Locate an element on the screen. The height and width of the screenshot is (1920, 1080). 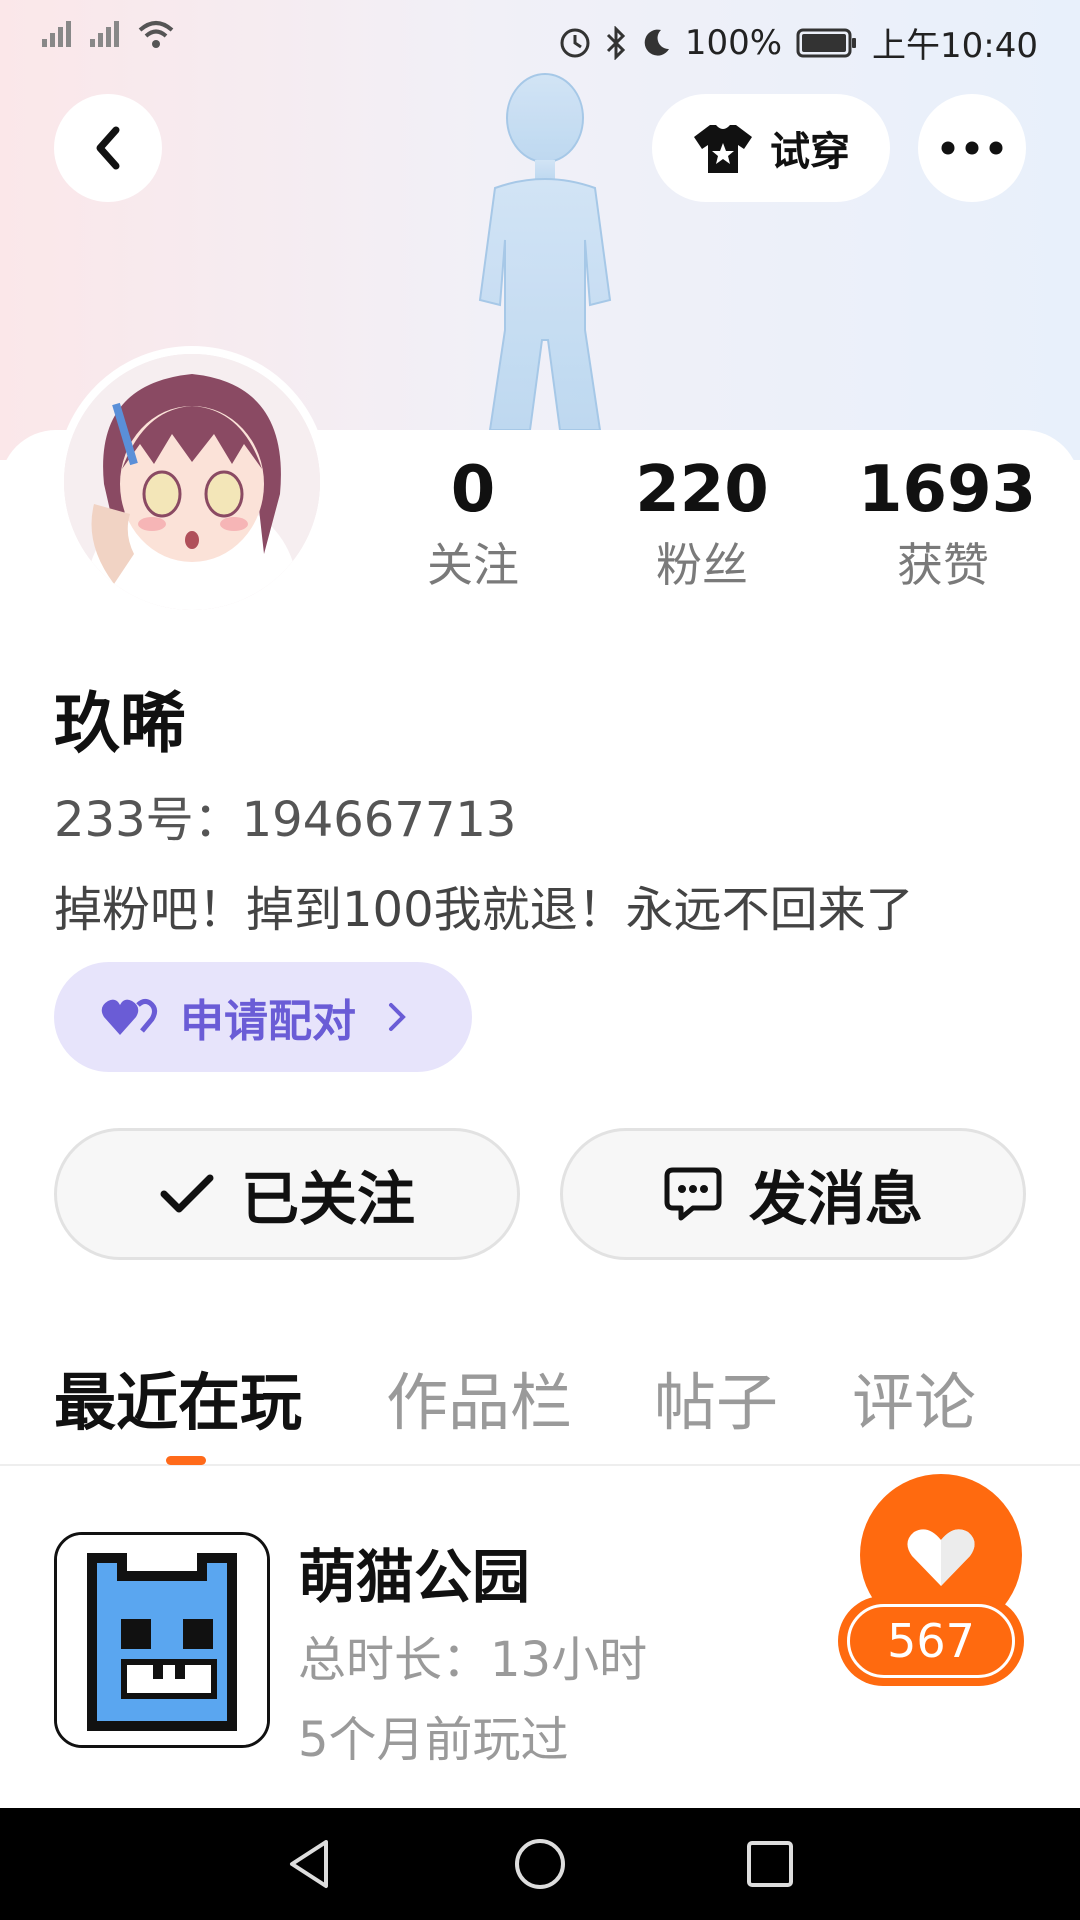
tshirt-icon is located at coordinates (723, 149).